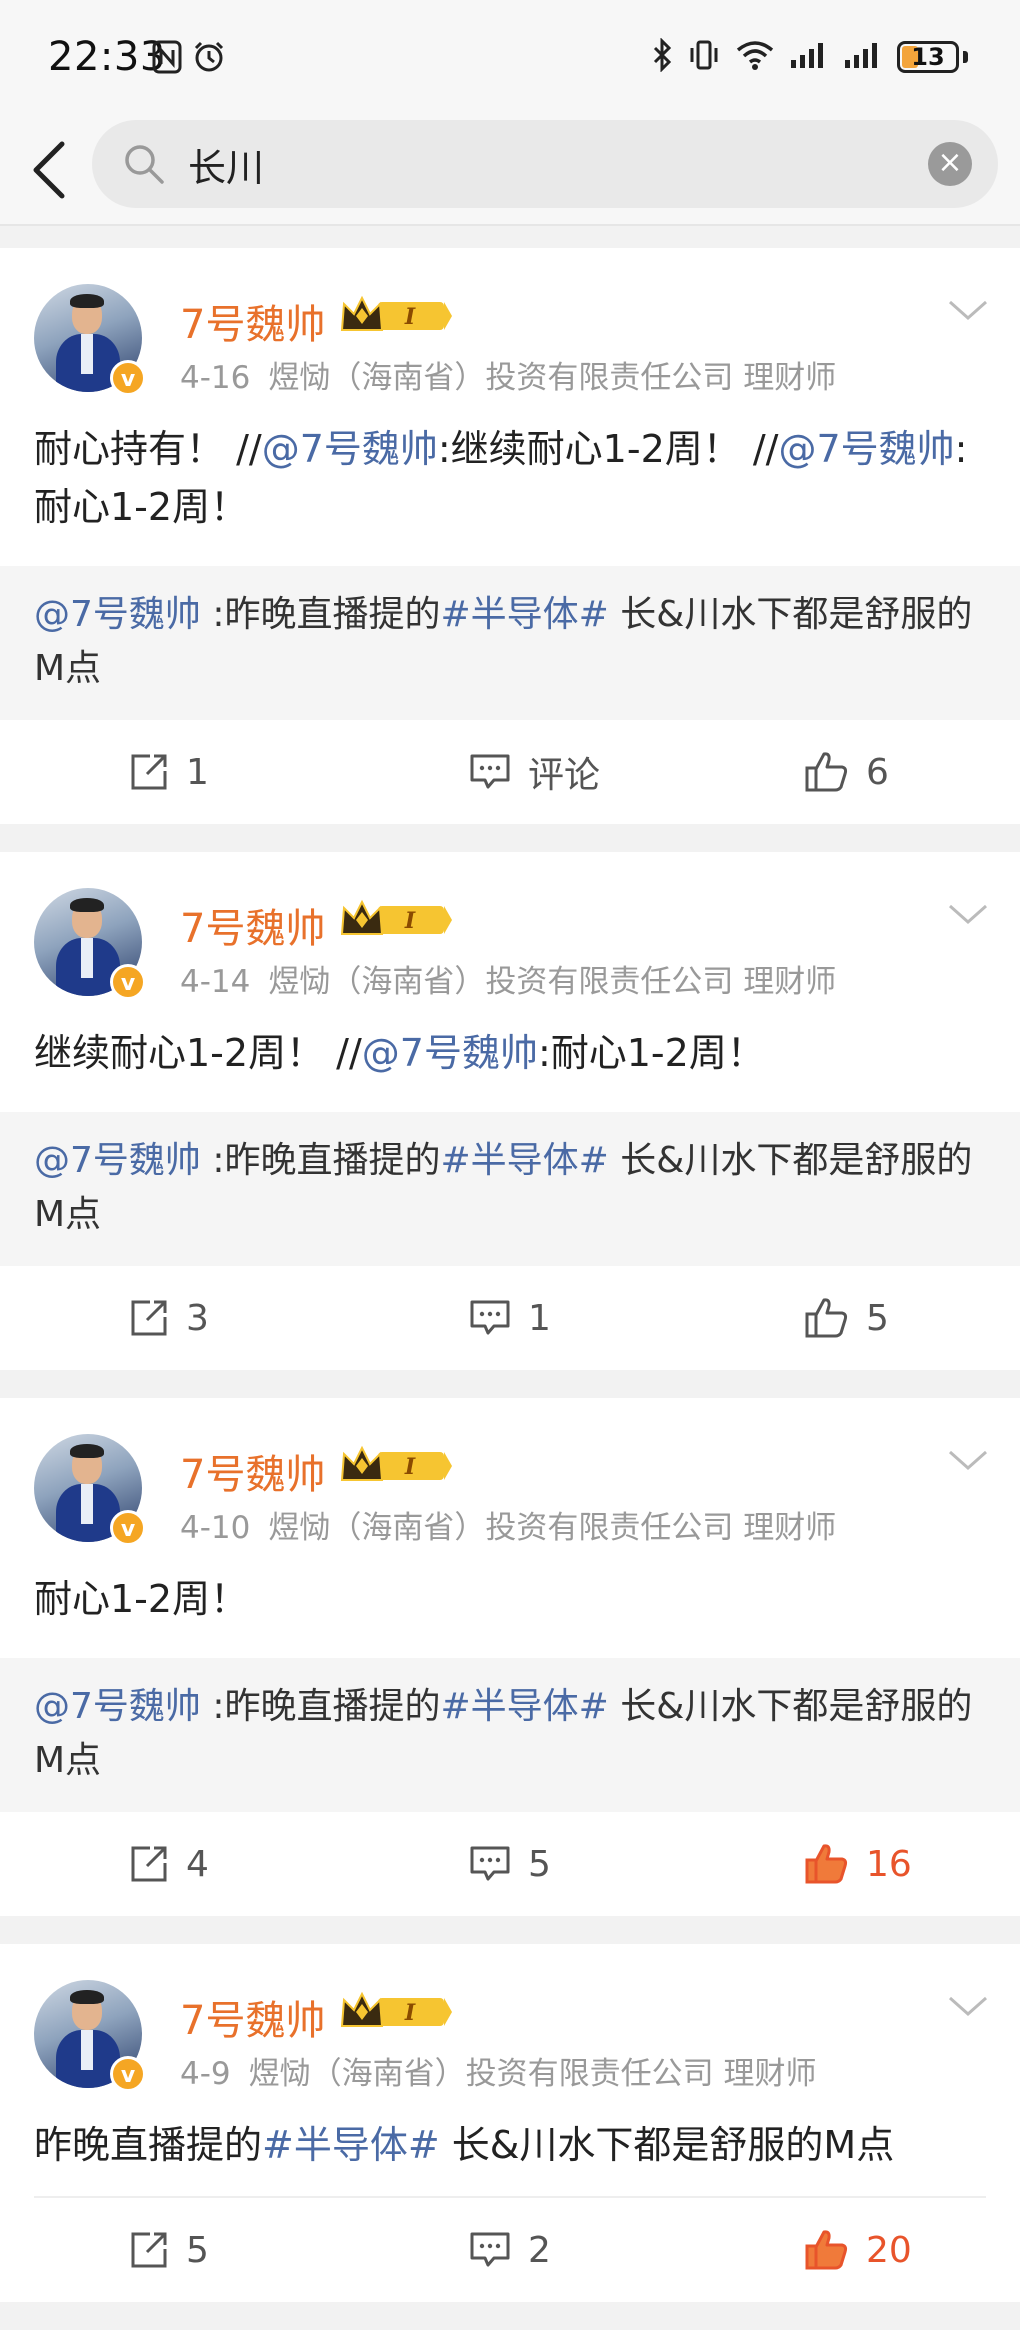 This screenshot has height=2330, width=1020. Describe the element at coordinates (538, 164) in the screenshot. I see `search-input` at that location.